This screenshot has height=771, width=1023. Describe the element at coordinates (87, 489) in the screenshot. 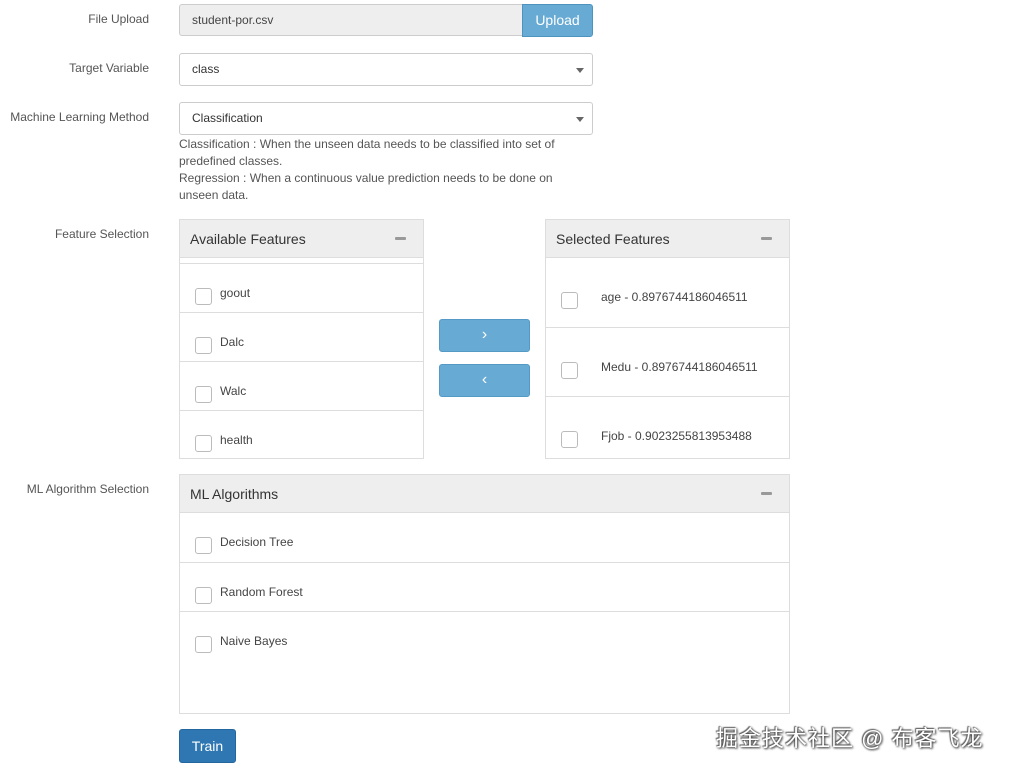

I see `ml-algorithm-label: ML Algorithm Selection` at that location.